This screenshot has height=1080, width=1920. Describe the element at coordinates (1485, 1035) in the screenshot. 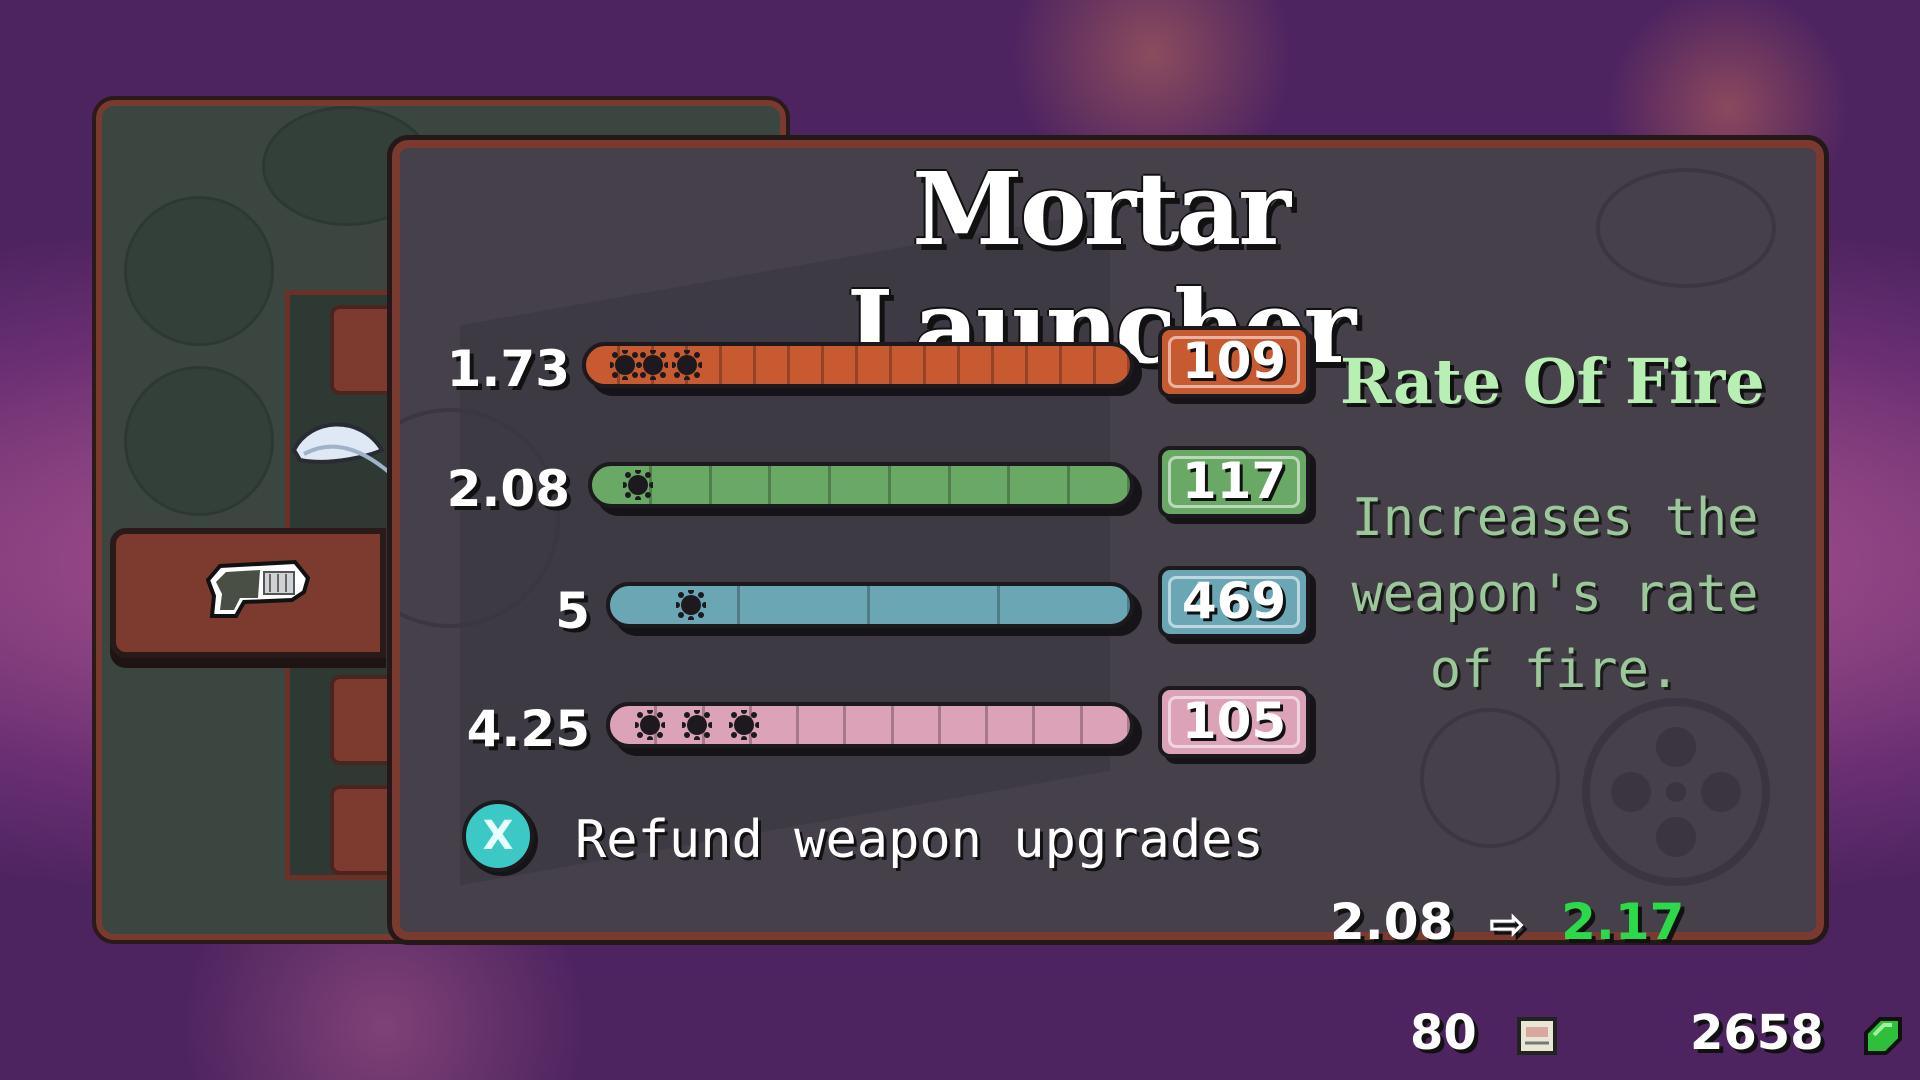

I see `scroll-currency: 80` at that location.